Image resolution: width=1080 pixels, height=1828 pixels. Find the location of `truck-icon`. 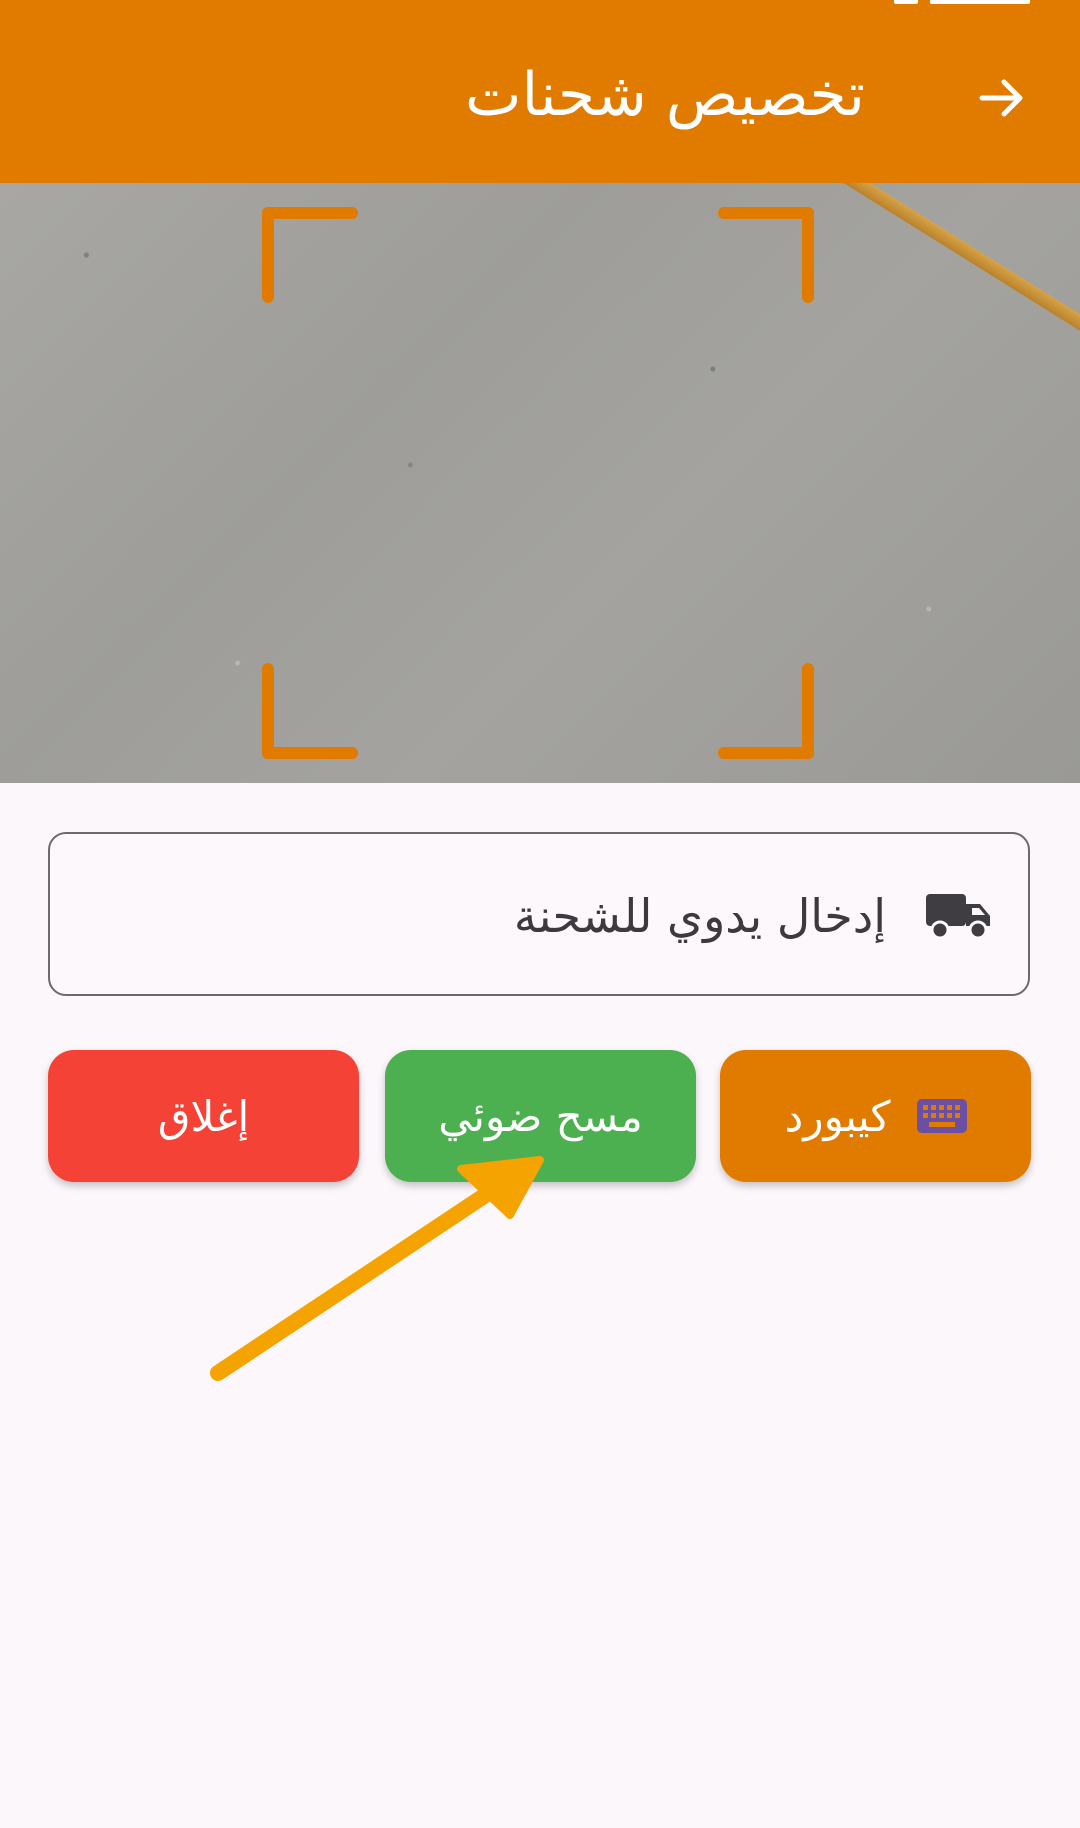

truck-icon is located at coordinates (958, 917).